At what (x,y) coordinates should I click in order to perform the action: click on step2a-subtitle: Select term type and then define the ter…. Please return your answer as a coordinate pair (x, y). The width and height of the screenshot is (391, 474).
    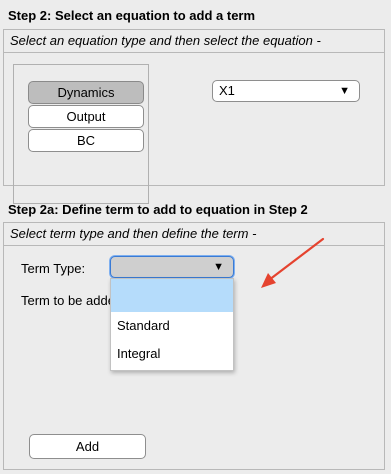
    Looking at the image, I should click on (194, 234).